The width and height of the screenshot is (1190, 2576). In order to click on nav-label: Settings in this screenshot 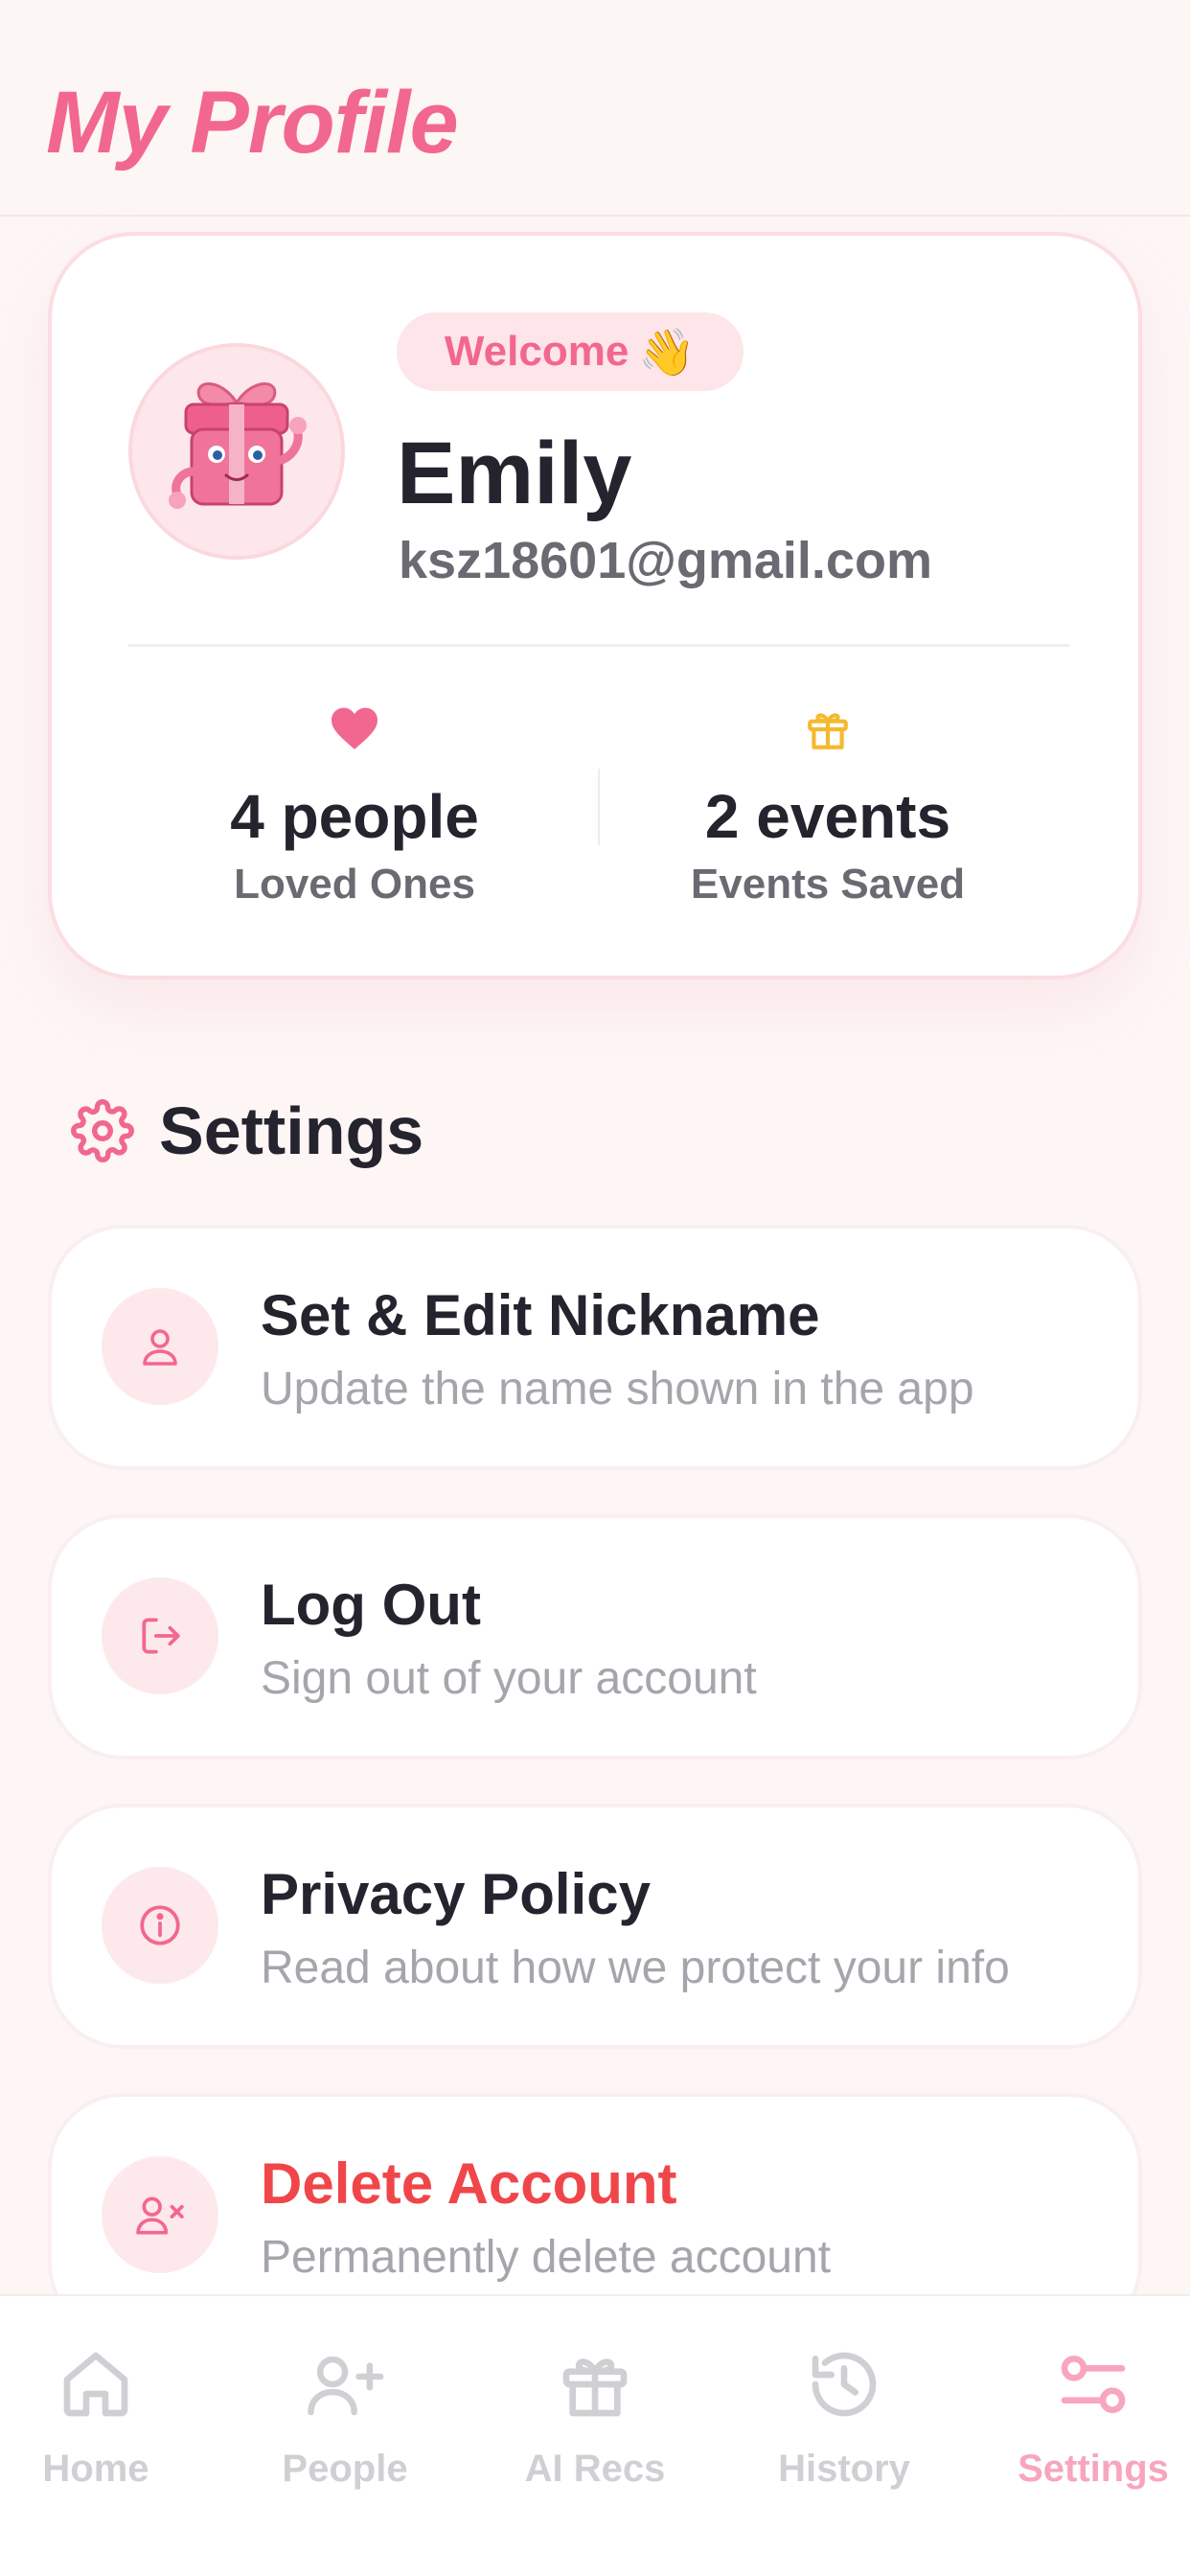, I will do `click(1094, 2469)`.